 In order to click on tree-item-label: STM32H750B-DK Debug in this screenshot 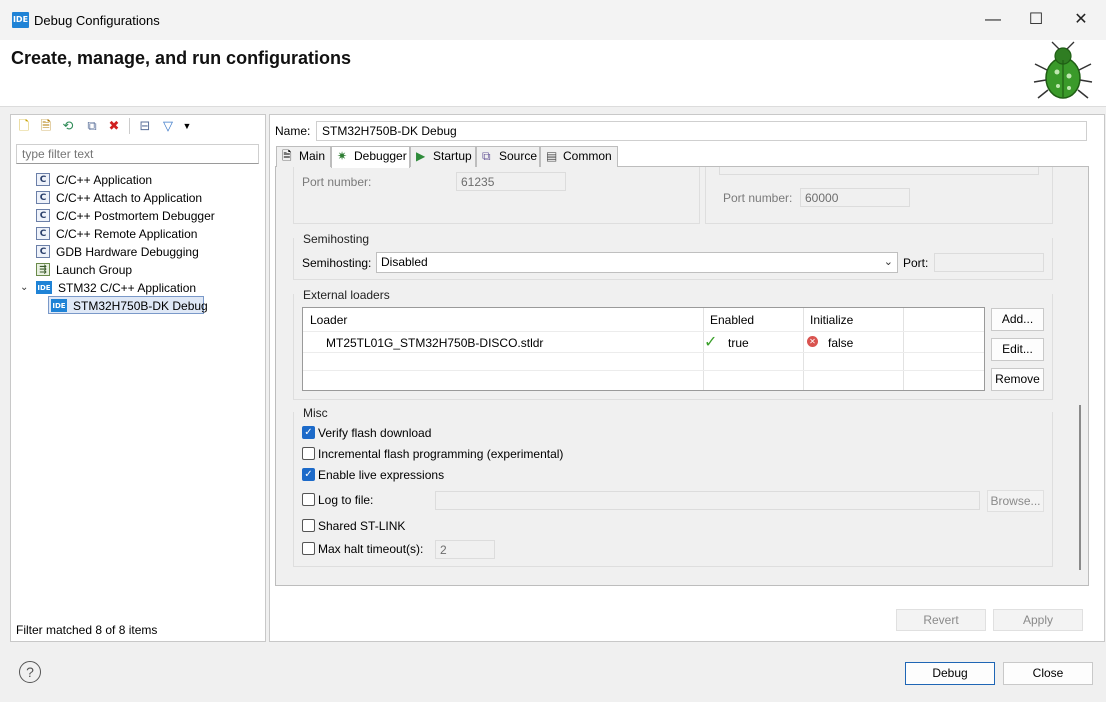, I will do `click(140, 305)`.